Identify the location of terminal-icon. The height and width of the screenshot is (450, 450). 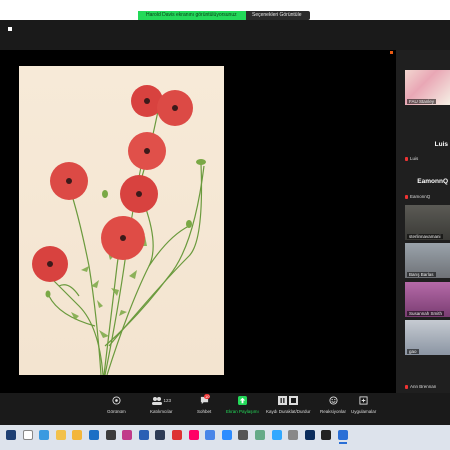
(326, 435).